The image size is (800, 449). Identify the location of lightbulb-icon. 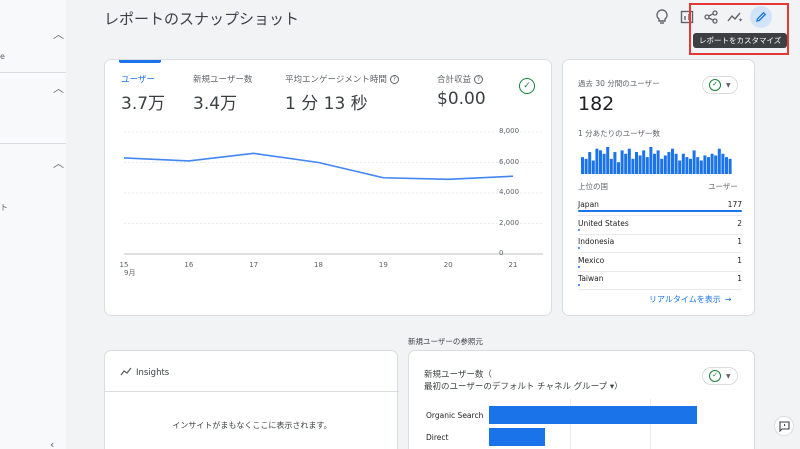
(662, 17).